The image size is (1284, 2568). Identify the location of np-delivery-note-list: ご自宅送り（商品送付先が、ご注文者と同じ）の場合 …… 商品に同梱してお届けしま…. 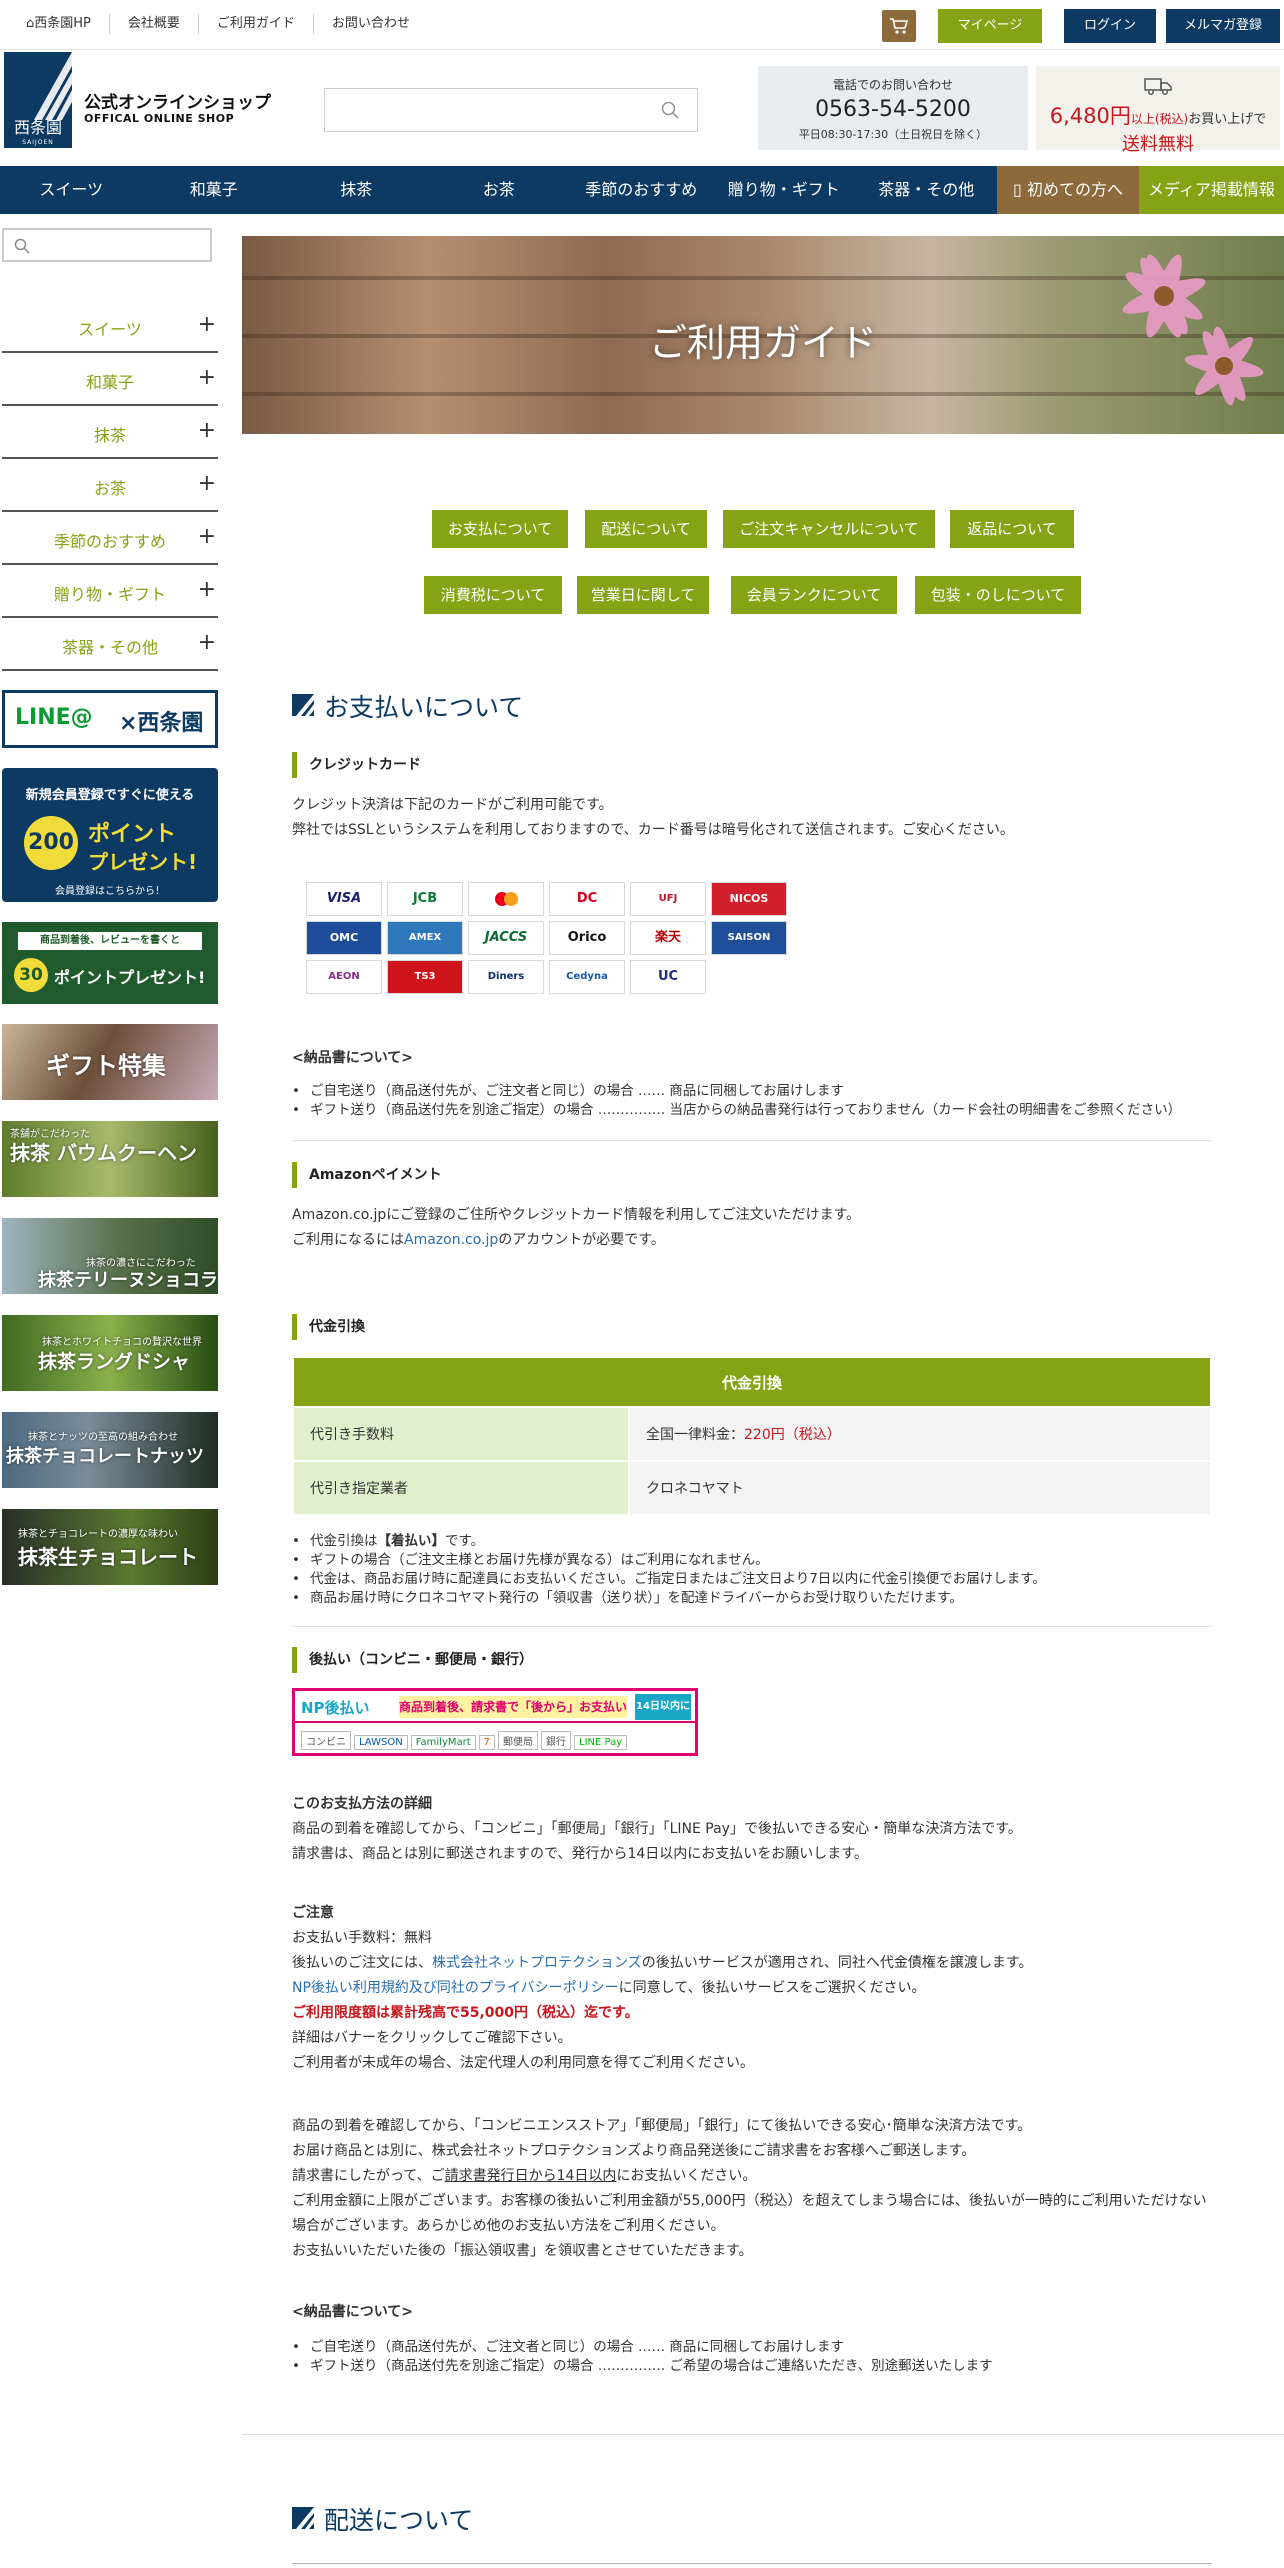
(642, 2357).